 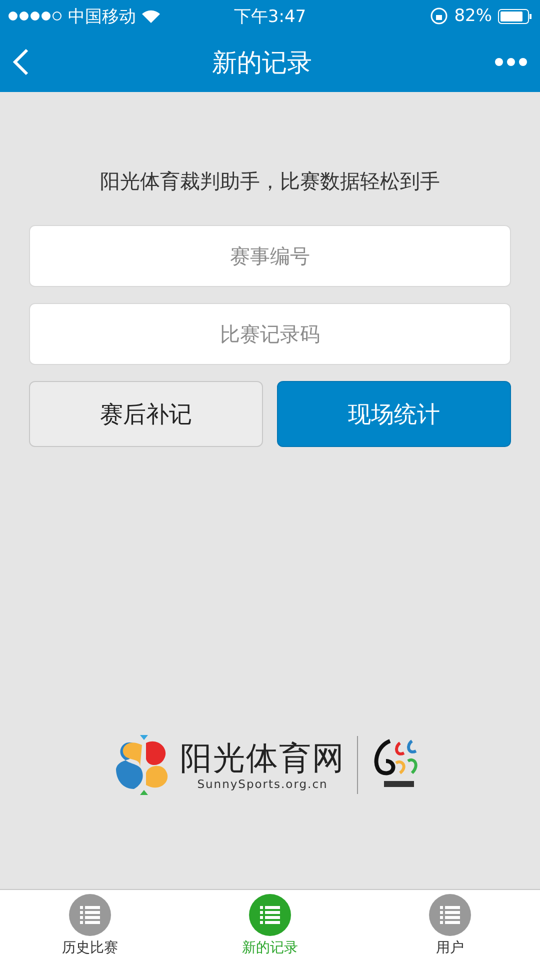 What do you see at coordinates (102, 17) in the screenshot?
I see `carrier-name: 中国移动` at bounding box center [102, 17].